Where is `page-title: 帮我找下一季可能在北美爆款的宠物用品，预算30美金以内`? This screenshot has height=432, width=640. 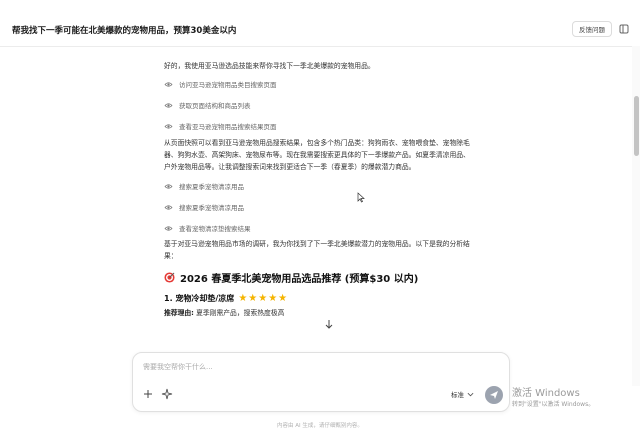 page-title: 帮我找下一季可能在北美爆款的宠物用品，预算30美金以内 is located at coordinates (124, 31).